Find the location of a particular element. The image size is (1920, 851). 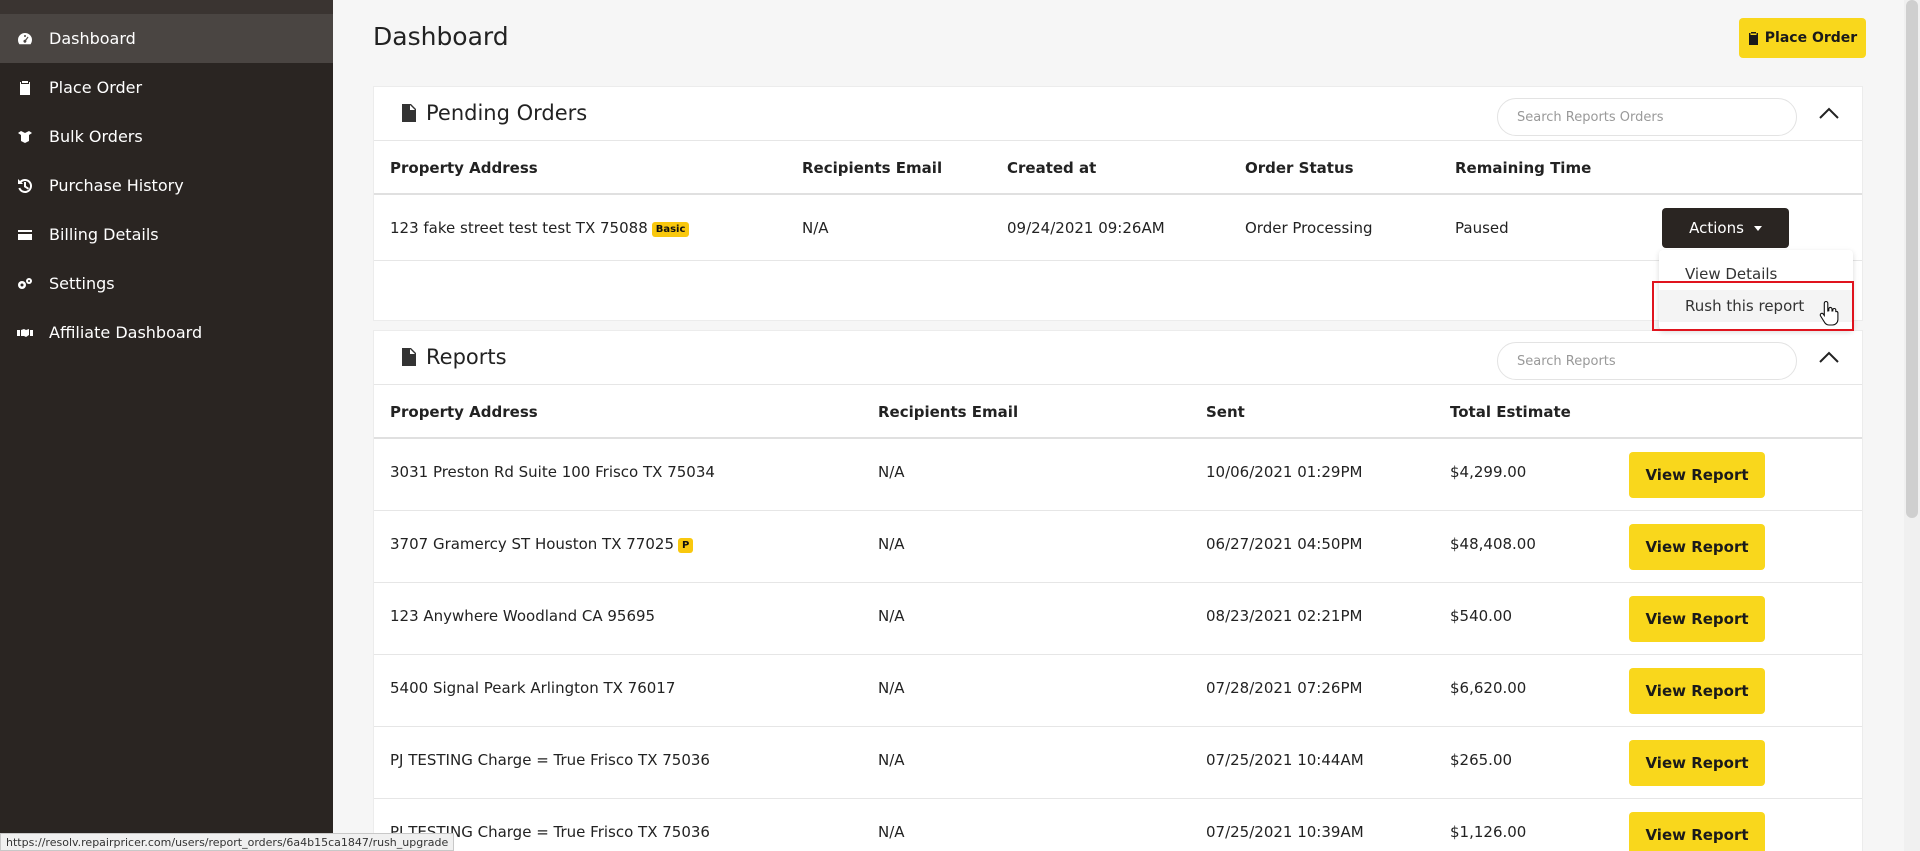

property-address: 123 fake street test test TX 75088 Basic is located at coordinates (540, 228).